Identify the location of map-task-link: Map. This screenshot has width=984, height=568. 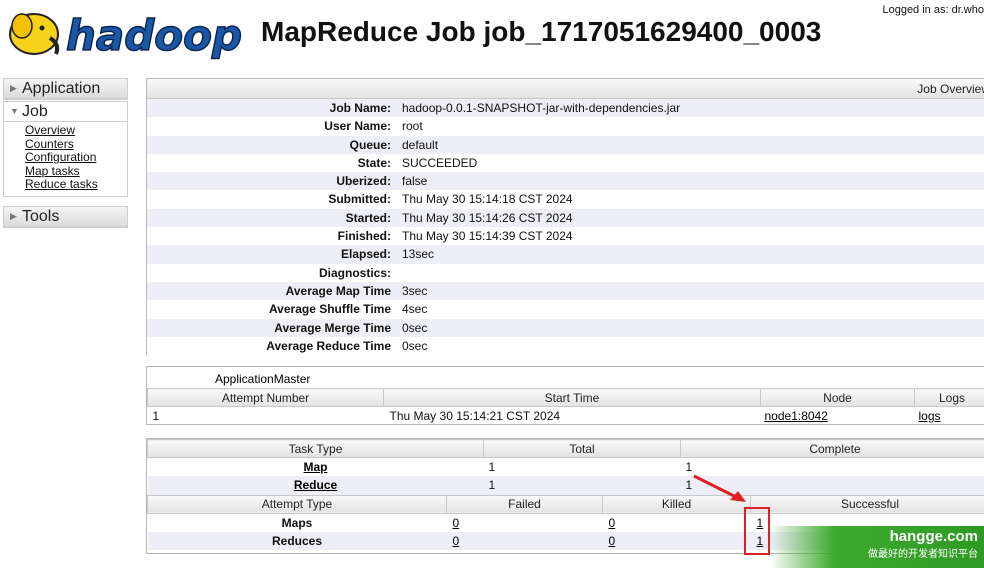
(316, 467).